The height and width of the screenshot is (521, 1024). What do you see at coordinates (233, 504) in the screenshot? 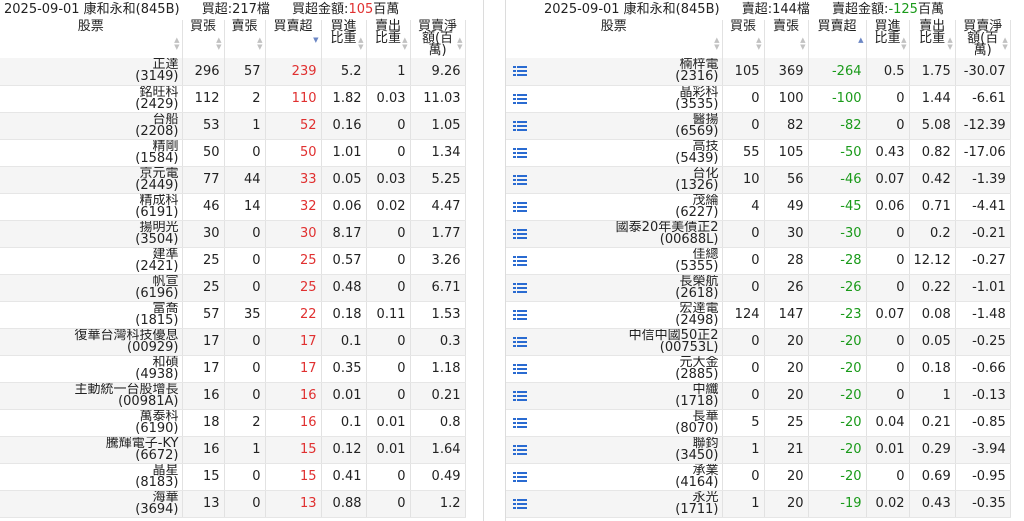
I see `table-row: 海華 (3694) 13 0 13 0.88 0 1.2` at bounding box center [233, 504].